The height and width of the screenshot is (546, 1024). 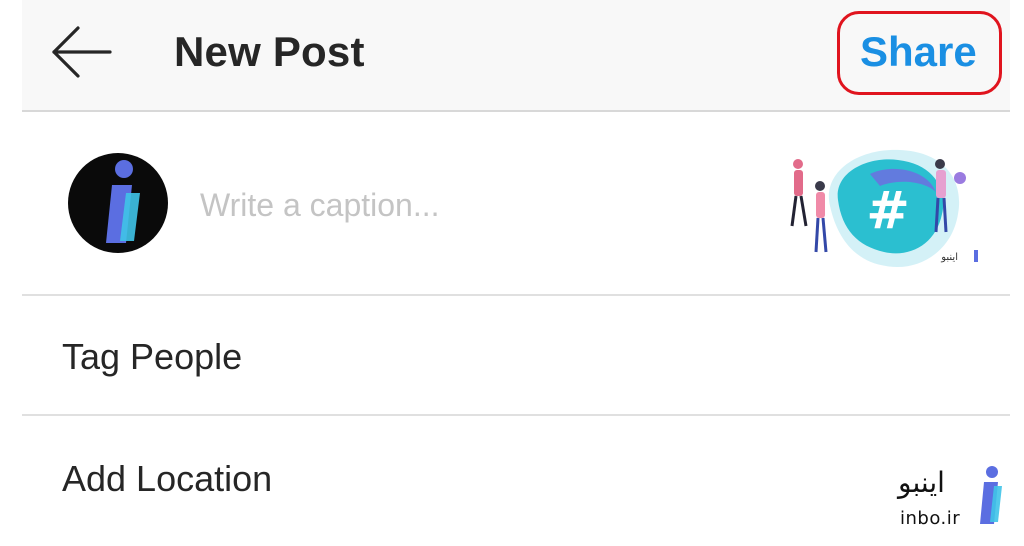 What do you see at coordinates (269, 51) in the screenshot?
I see `page-title: New Post` at bounding box center [269, 51].